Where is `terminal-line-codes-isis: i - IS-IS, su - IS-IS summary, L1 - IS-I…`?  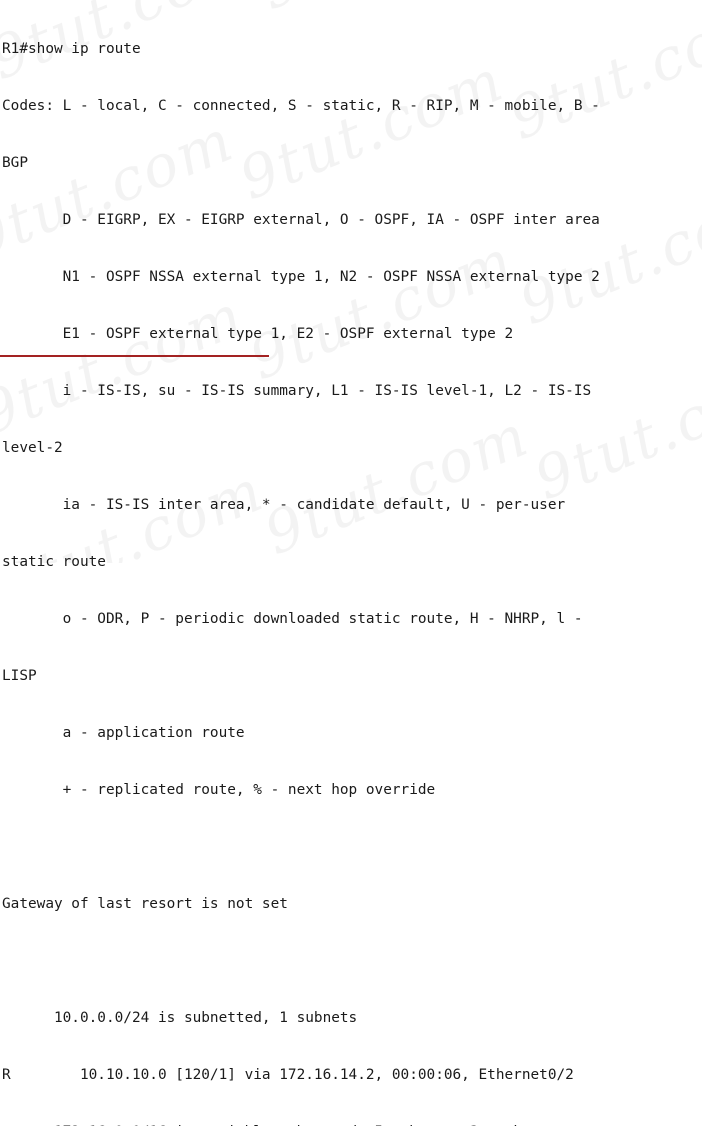 terminal-line-codes-isis: i - IS-IS, su - IS-IS summary, L1 - IS-I… is located at coordinates (297, 391).